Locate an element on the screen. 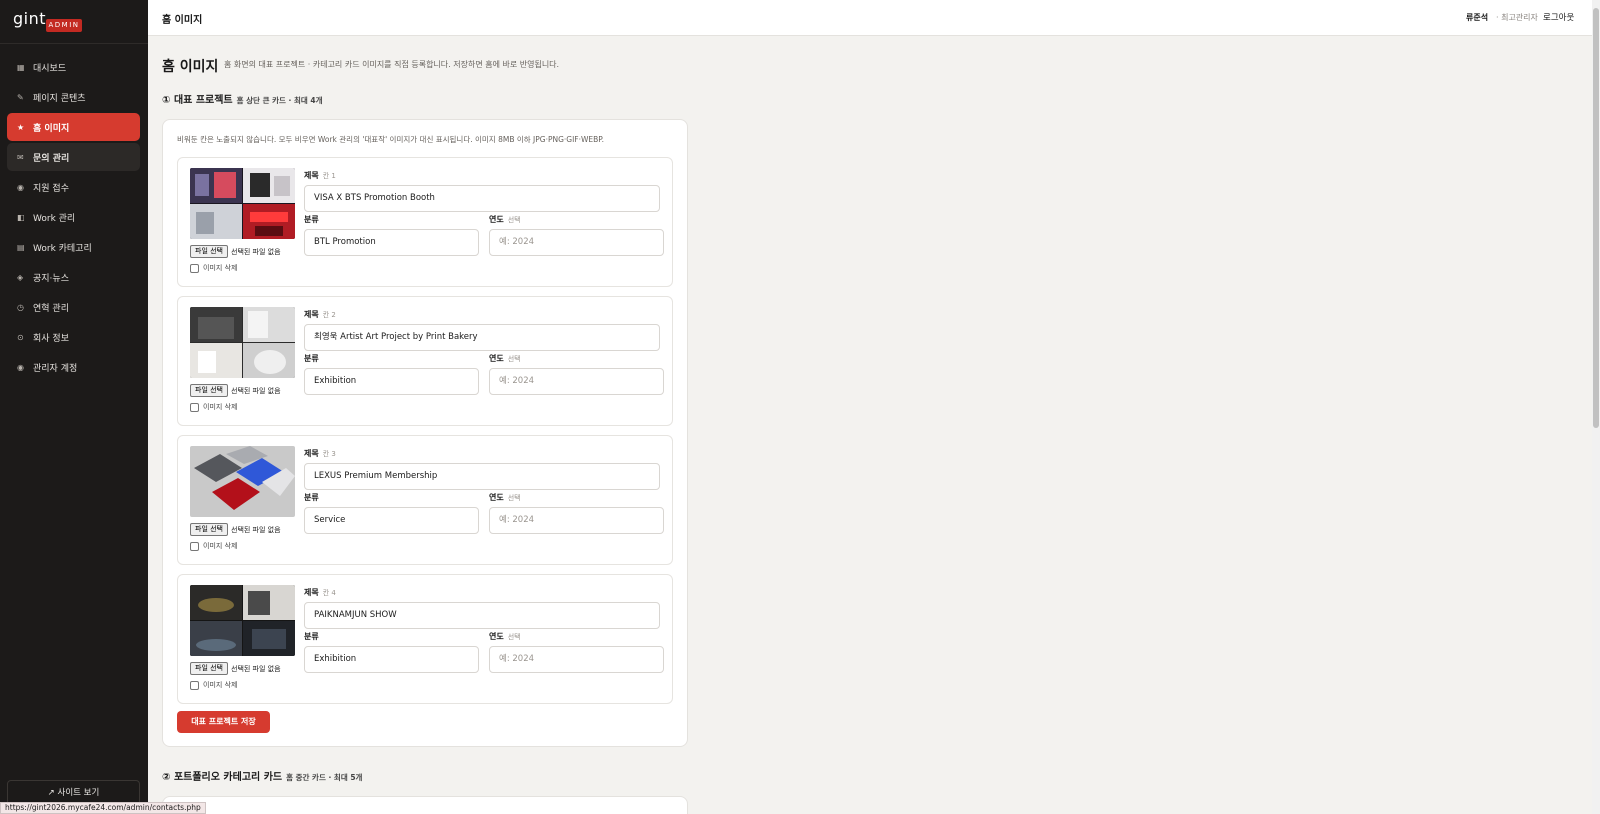 The image size is (1600, 814). logo-area: gint ADMIN is located at coordinates (74, 22).